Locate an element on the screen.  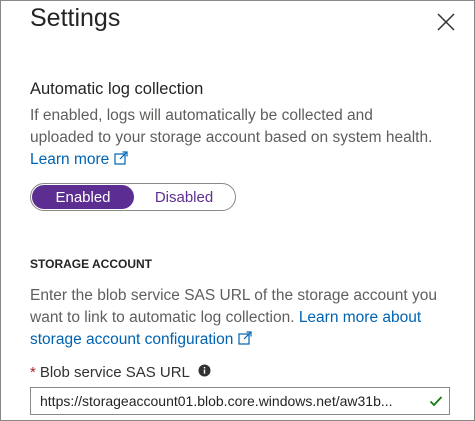
log-collection-toggle: Enabled Disabled is located at coordinates (133, 197).